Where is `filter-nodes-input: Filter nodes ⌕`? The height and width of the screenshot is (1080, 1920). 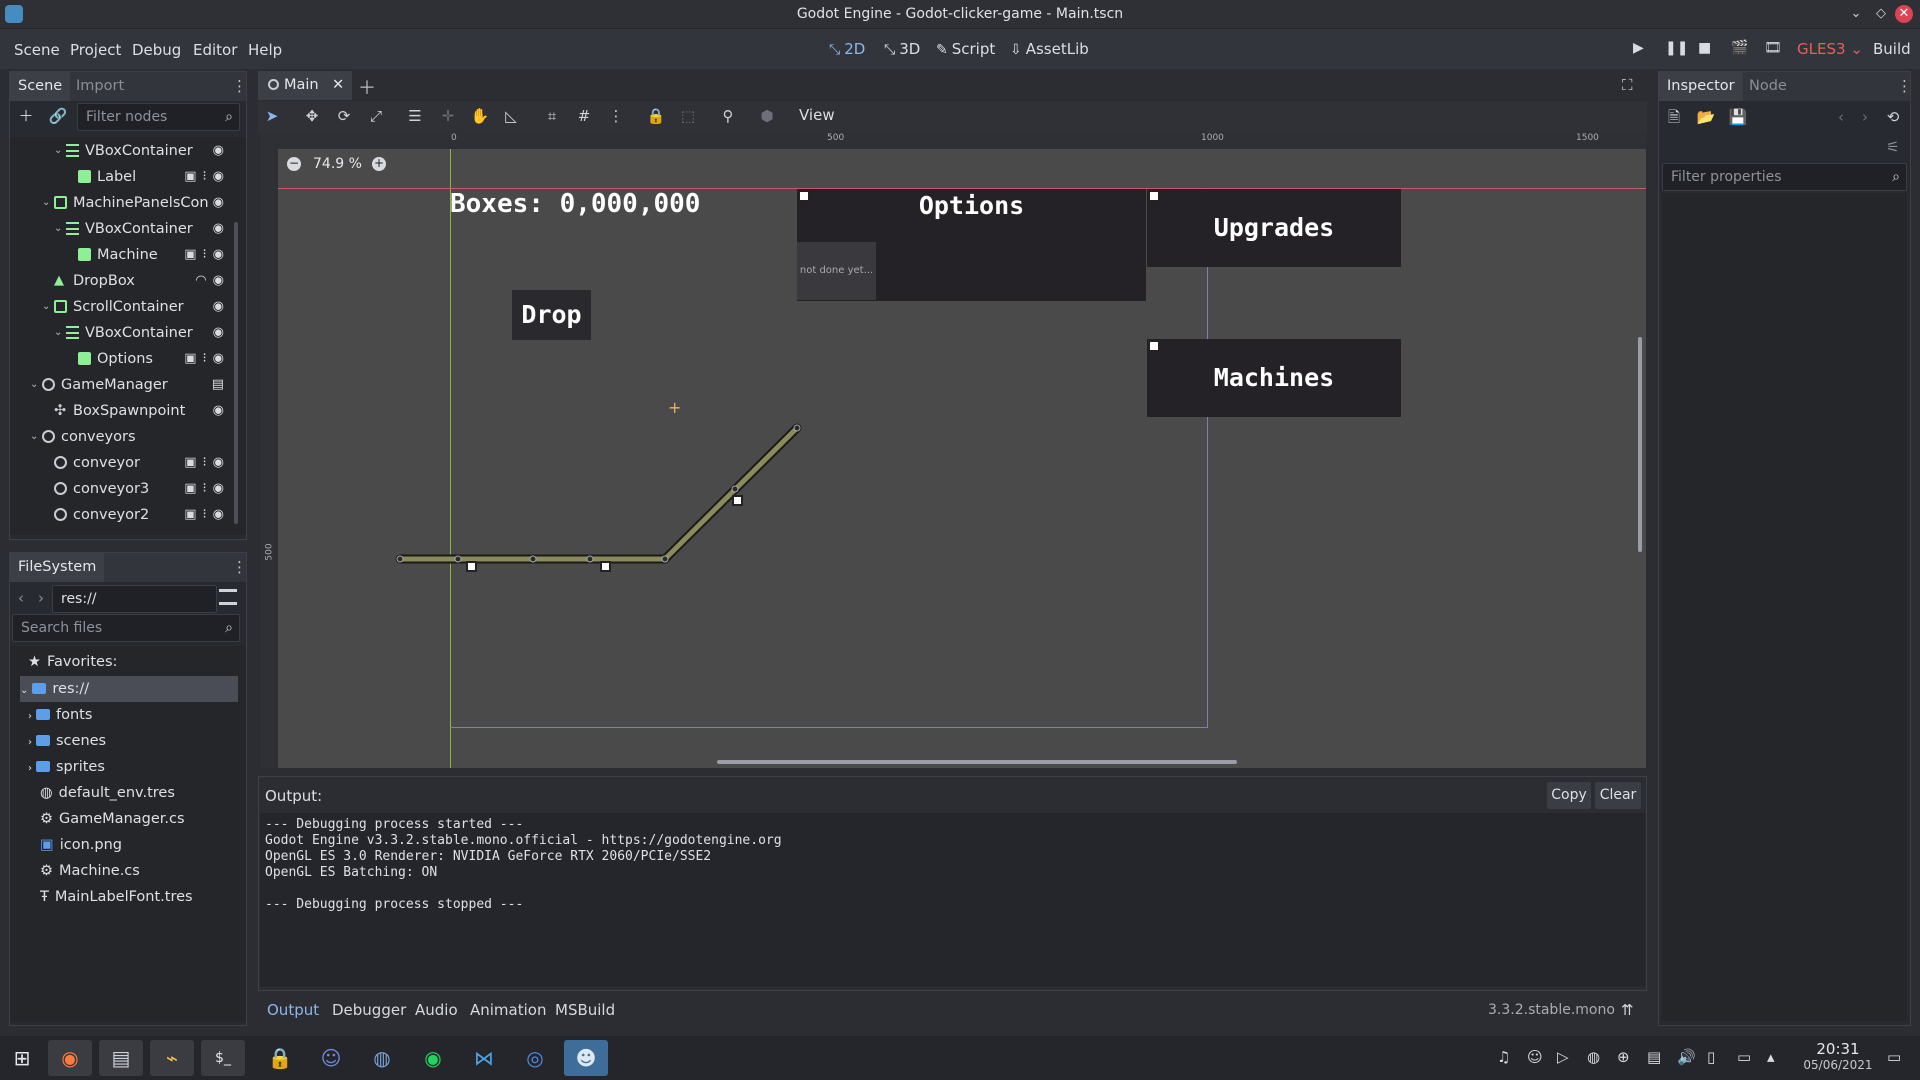 filter-nodes-input: Filter nodes ⌕ is located at coordinates (158, 117).